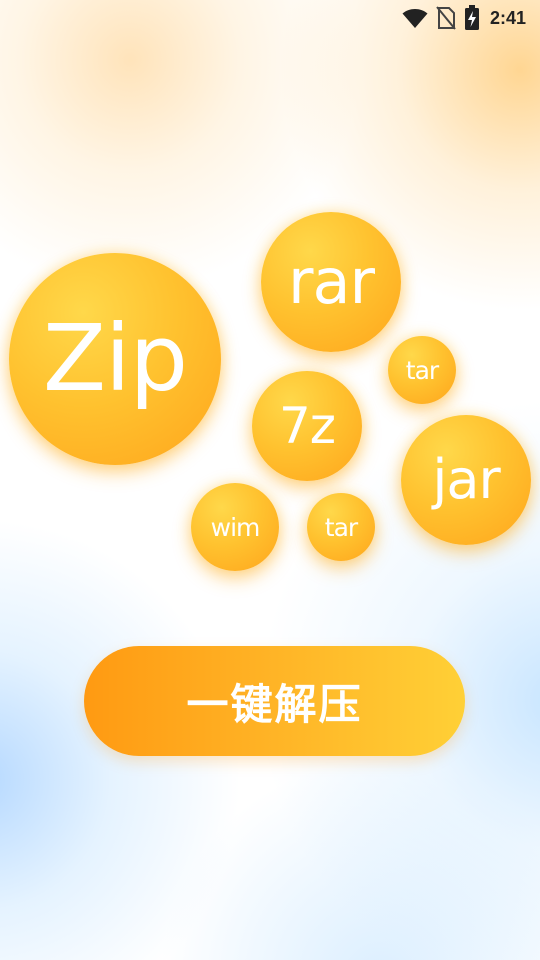  Describe the element at coordinates (507, 17) in the screenshot. I see `status-time: 2:41` at that location.